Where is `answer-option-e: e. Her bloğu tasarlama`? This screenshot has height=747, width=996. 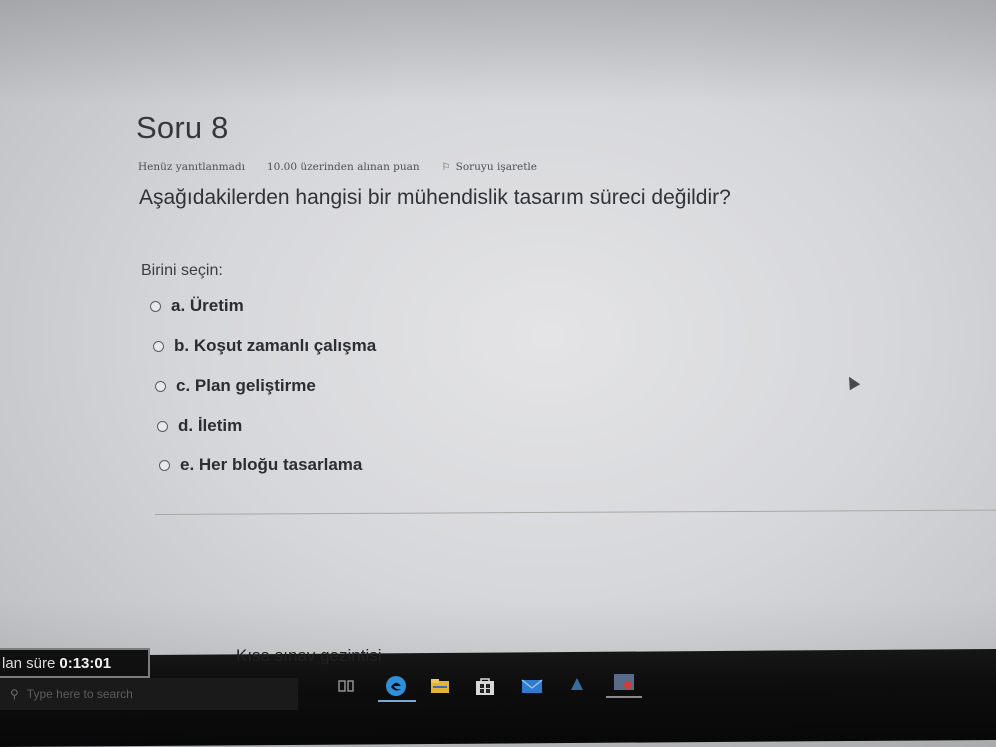
answer-option-e: e. Her bloğu tasarlama is located at coordinates (260, 465).